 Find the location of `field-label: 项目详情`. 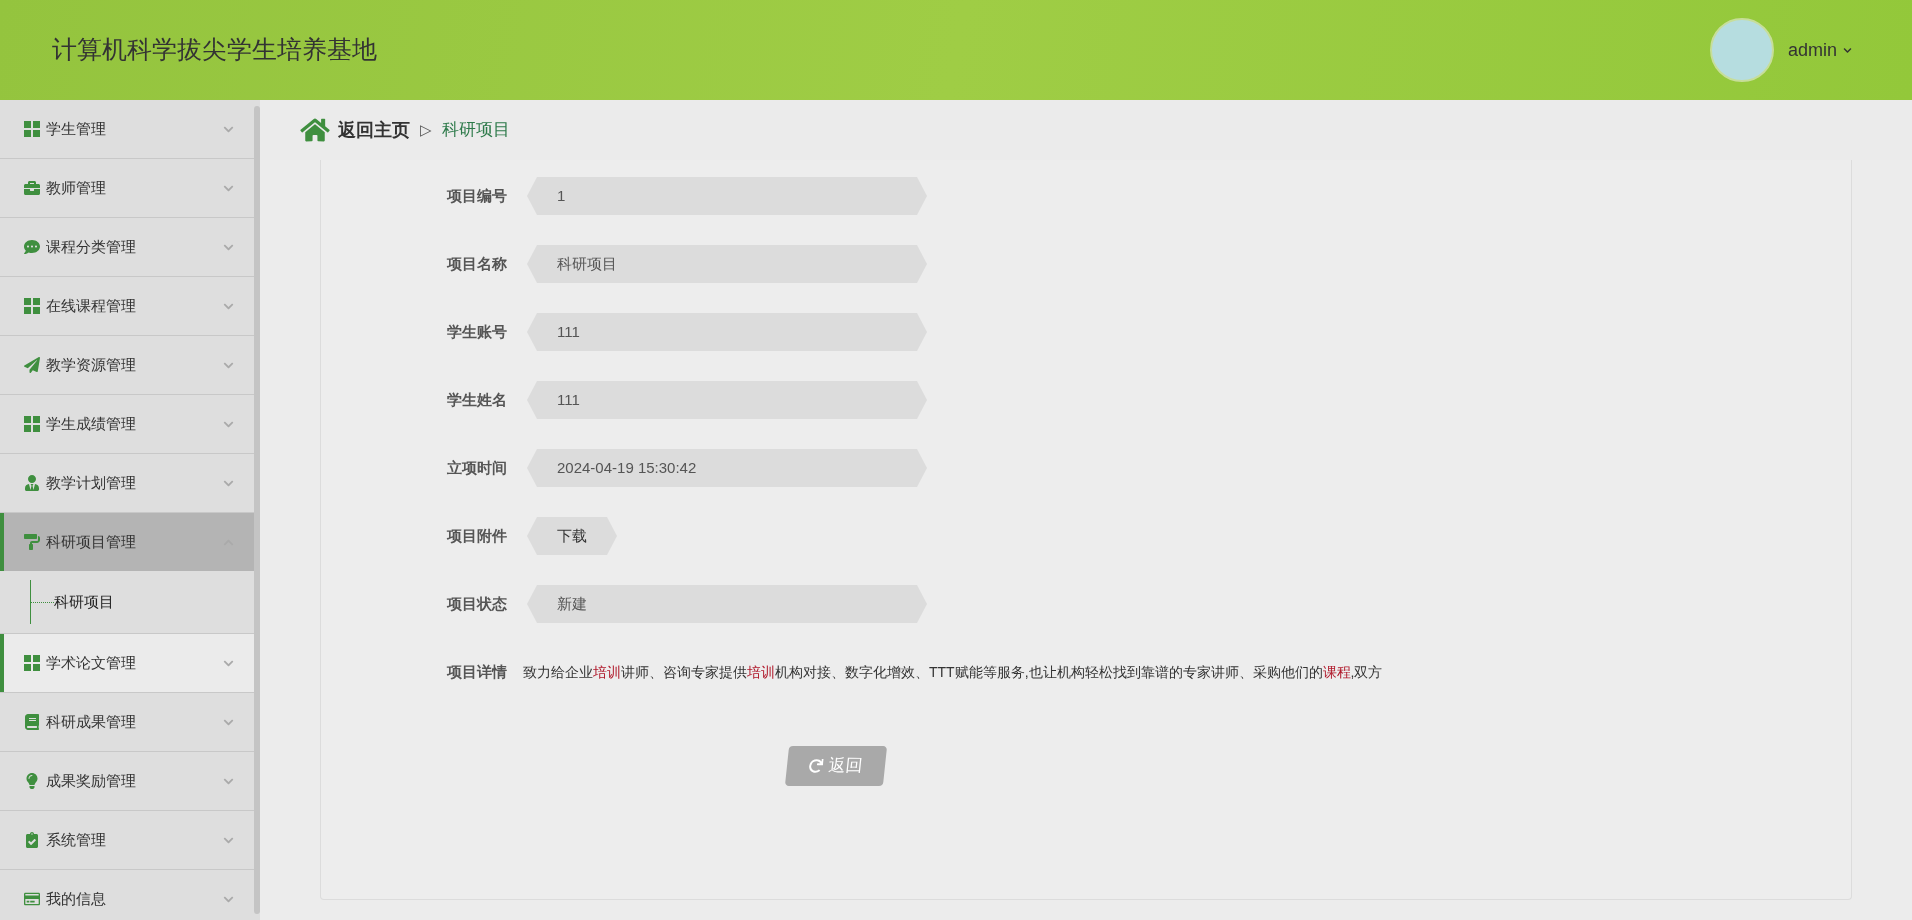

field-label: 项目详情 is located at coordinates (477, 671).